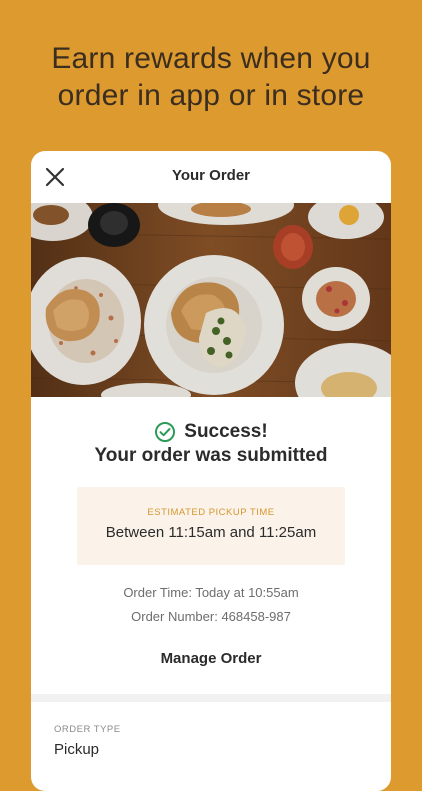  I want to click on order-number: Order Number: 468458-987, so click(211, 616).